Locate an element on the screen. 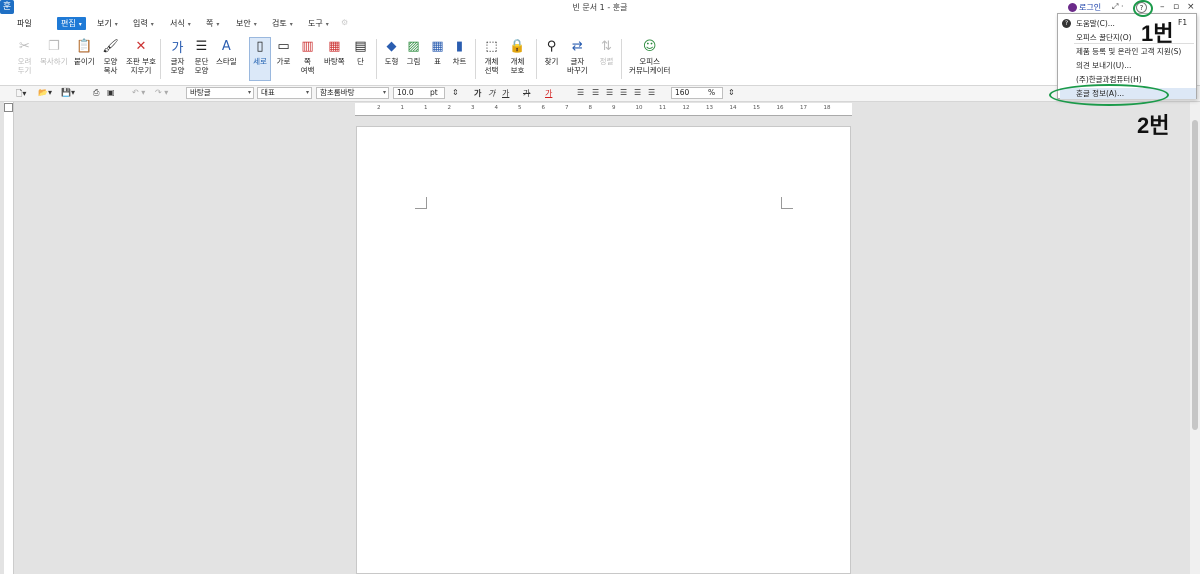 Image resolution: width=1200 pixels, height=574 pixels. login-button: 로그인 is located at coordinates (1084, 7).